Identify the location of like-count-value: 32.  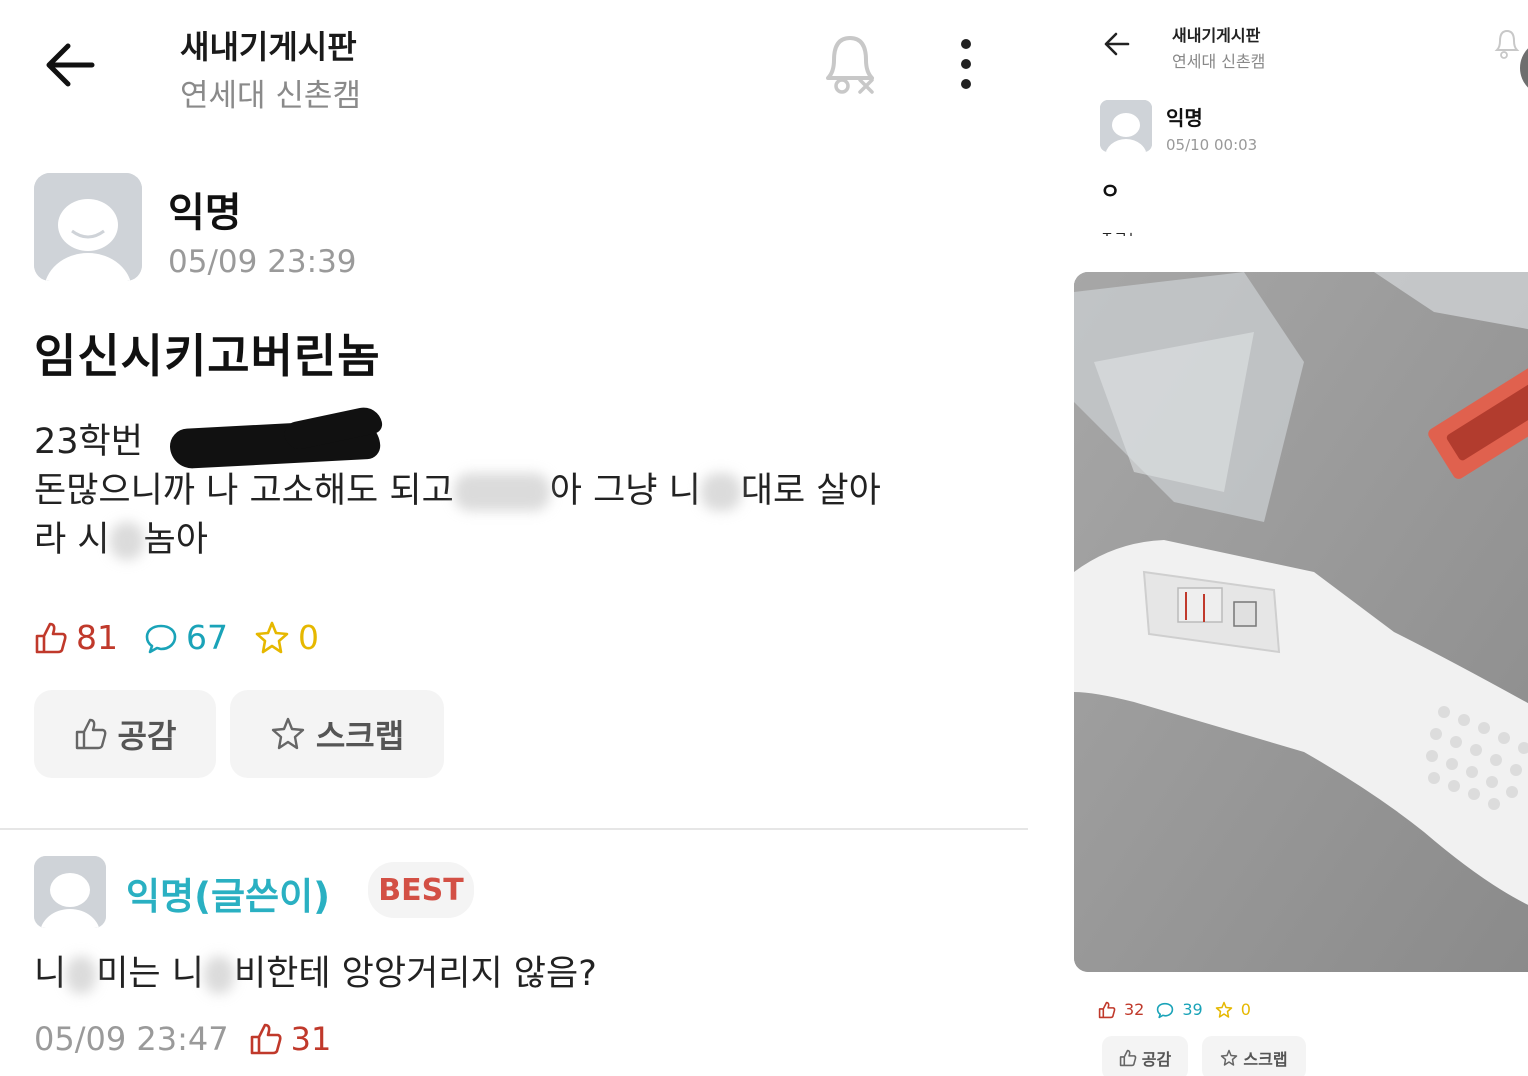
(1134, 1009).